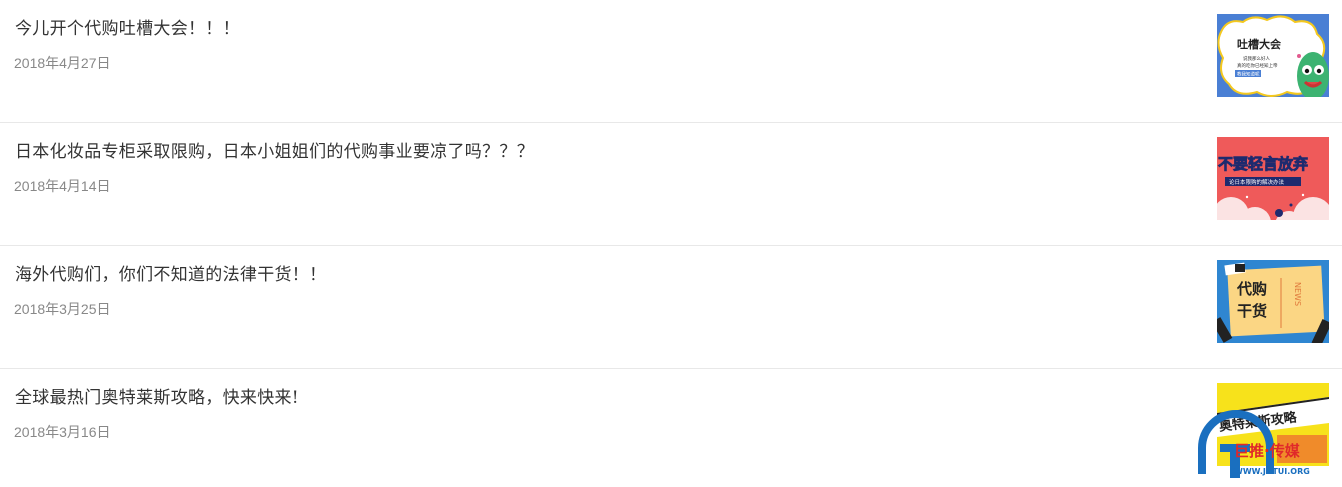 This screenshot has width=1342, height=487. Describe the element at coordinates (127, 26) in the screenshot. I see `article-title: 今儿开个代购吐槽大会！！！` at that location.